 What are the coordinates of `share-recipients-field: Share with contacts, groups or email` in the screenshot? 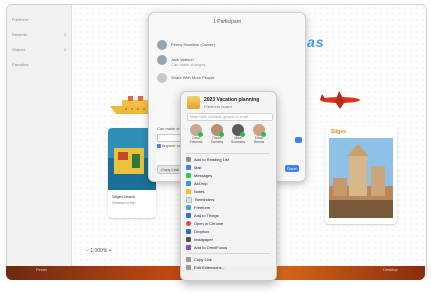 It's located at (230, 117).